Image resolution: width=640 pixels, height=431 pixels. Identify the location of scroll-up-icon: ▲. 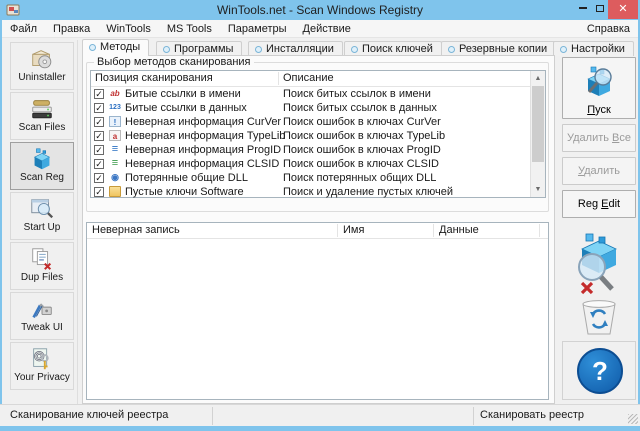
(538, 78).